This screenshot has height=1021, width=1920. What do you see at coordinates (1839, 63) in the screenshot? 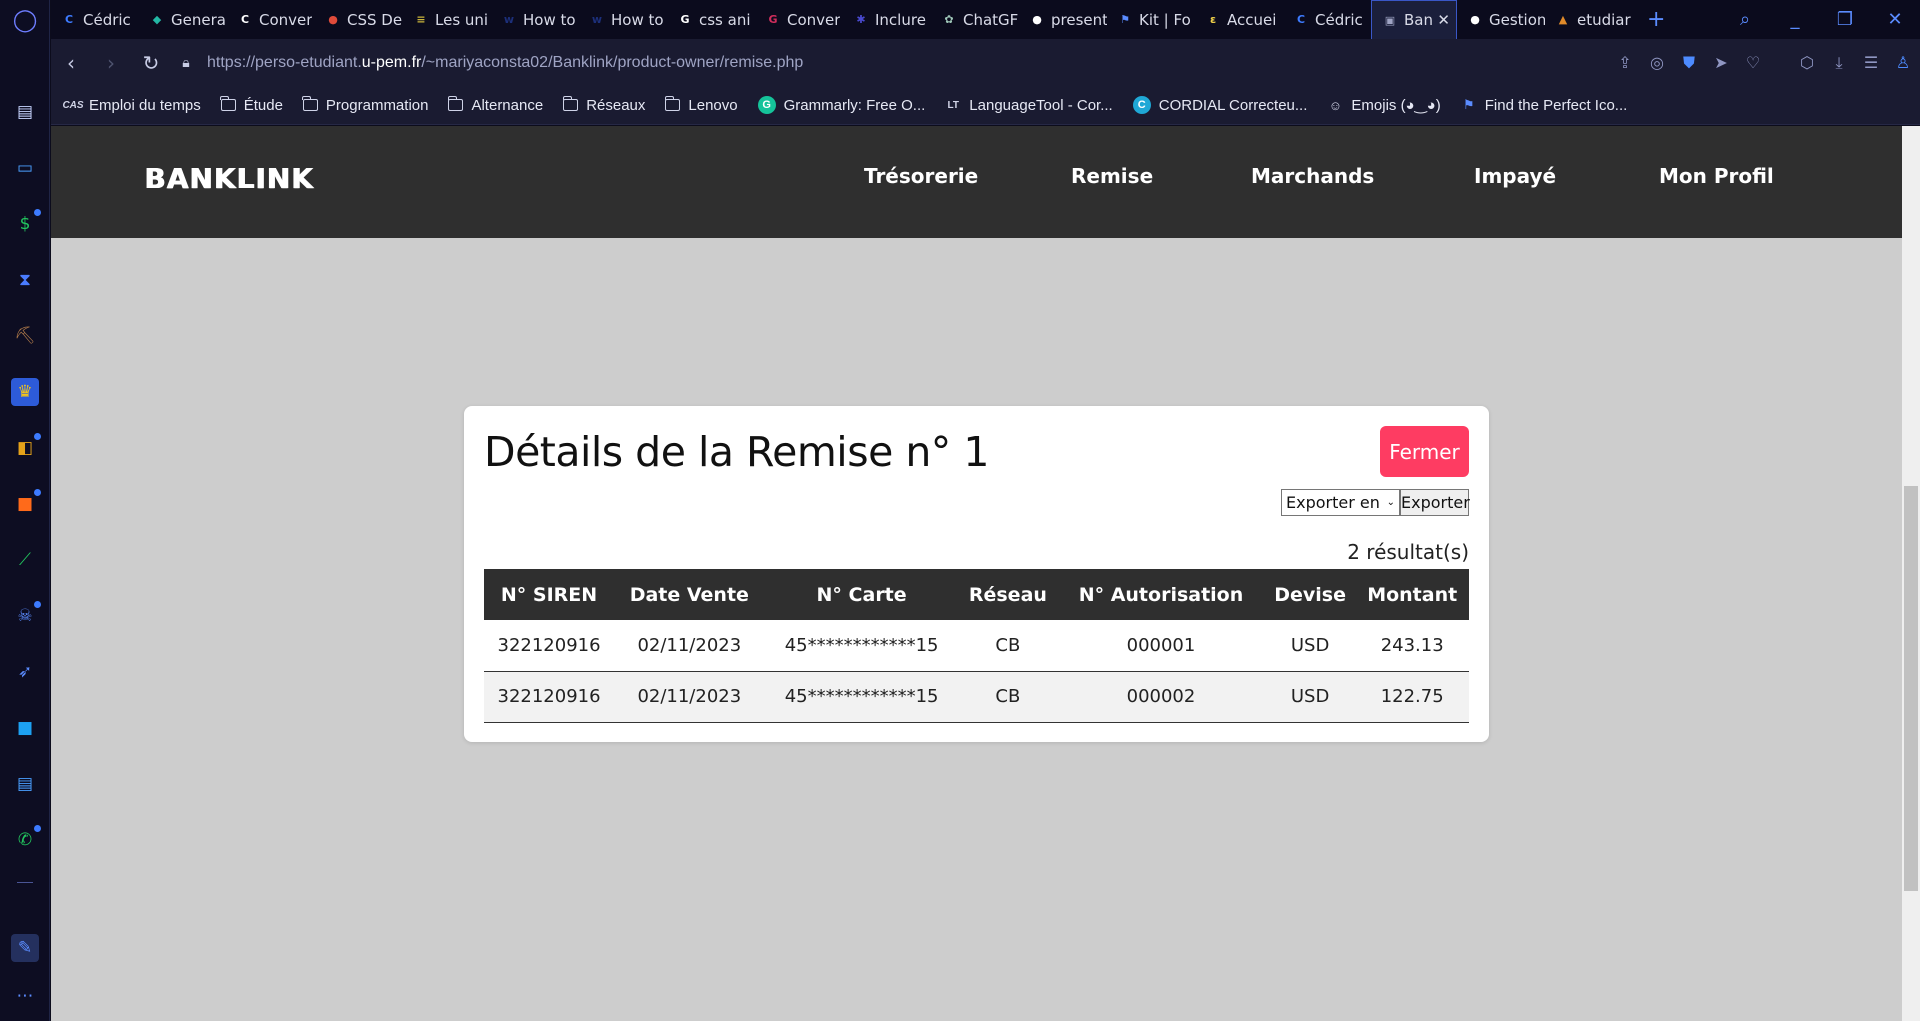
I see `download-icon: ⤓` at bounding box center [1839, 63].